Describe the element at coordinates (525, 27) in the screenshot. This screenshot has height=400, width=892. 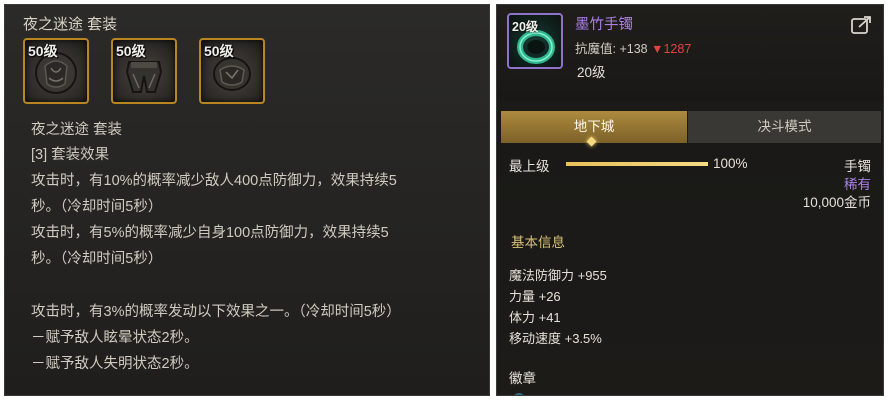
I see `item-icon-level: 20级` at that location.